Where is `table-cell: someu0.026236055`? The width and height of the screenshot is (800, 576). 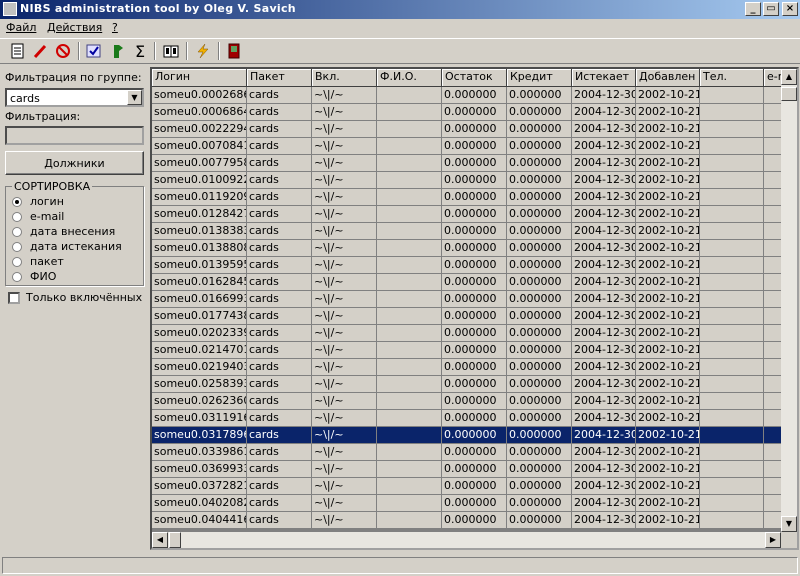
table-cell: someu0.026236055 is located at coordinates (199, 401).